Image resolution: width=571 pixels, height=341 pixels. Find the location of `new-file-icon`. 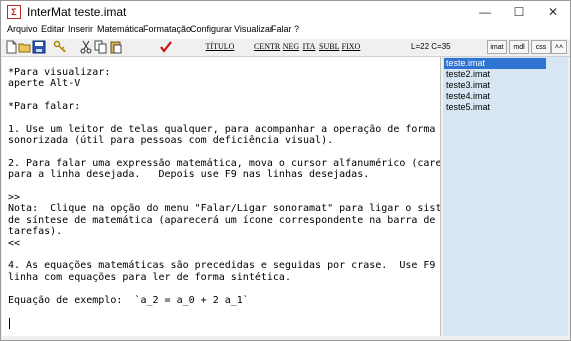

new-file-icon is located at coordinates (11, 47).